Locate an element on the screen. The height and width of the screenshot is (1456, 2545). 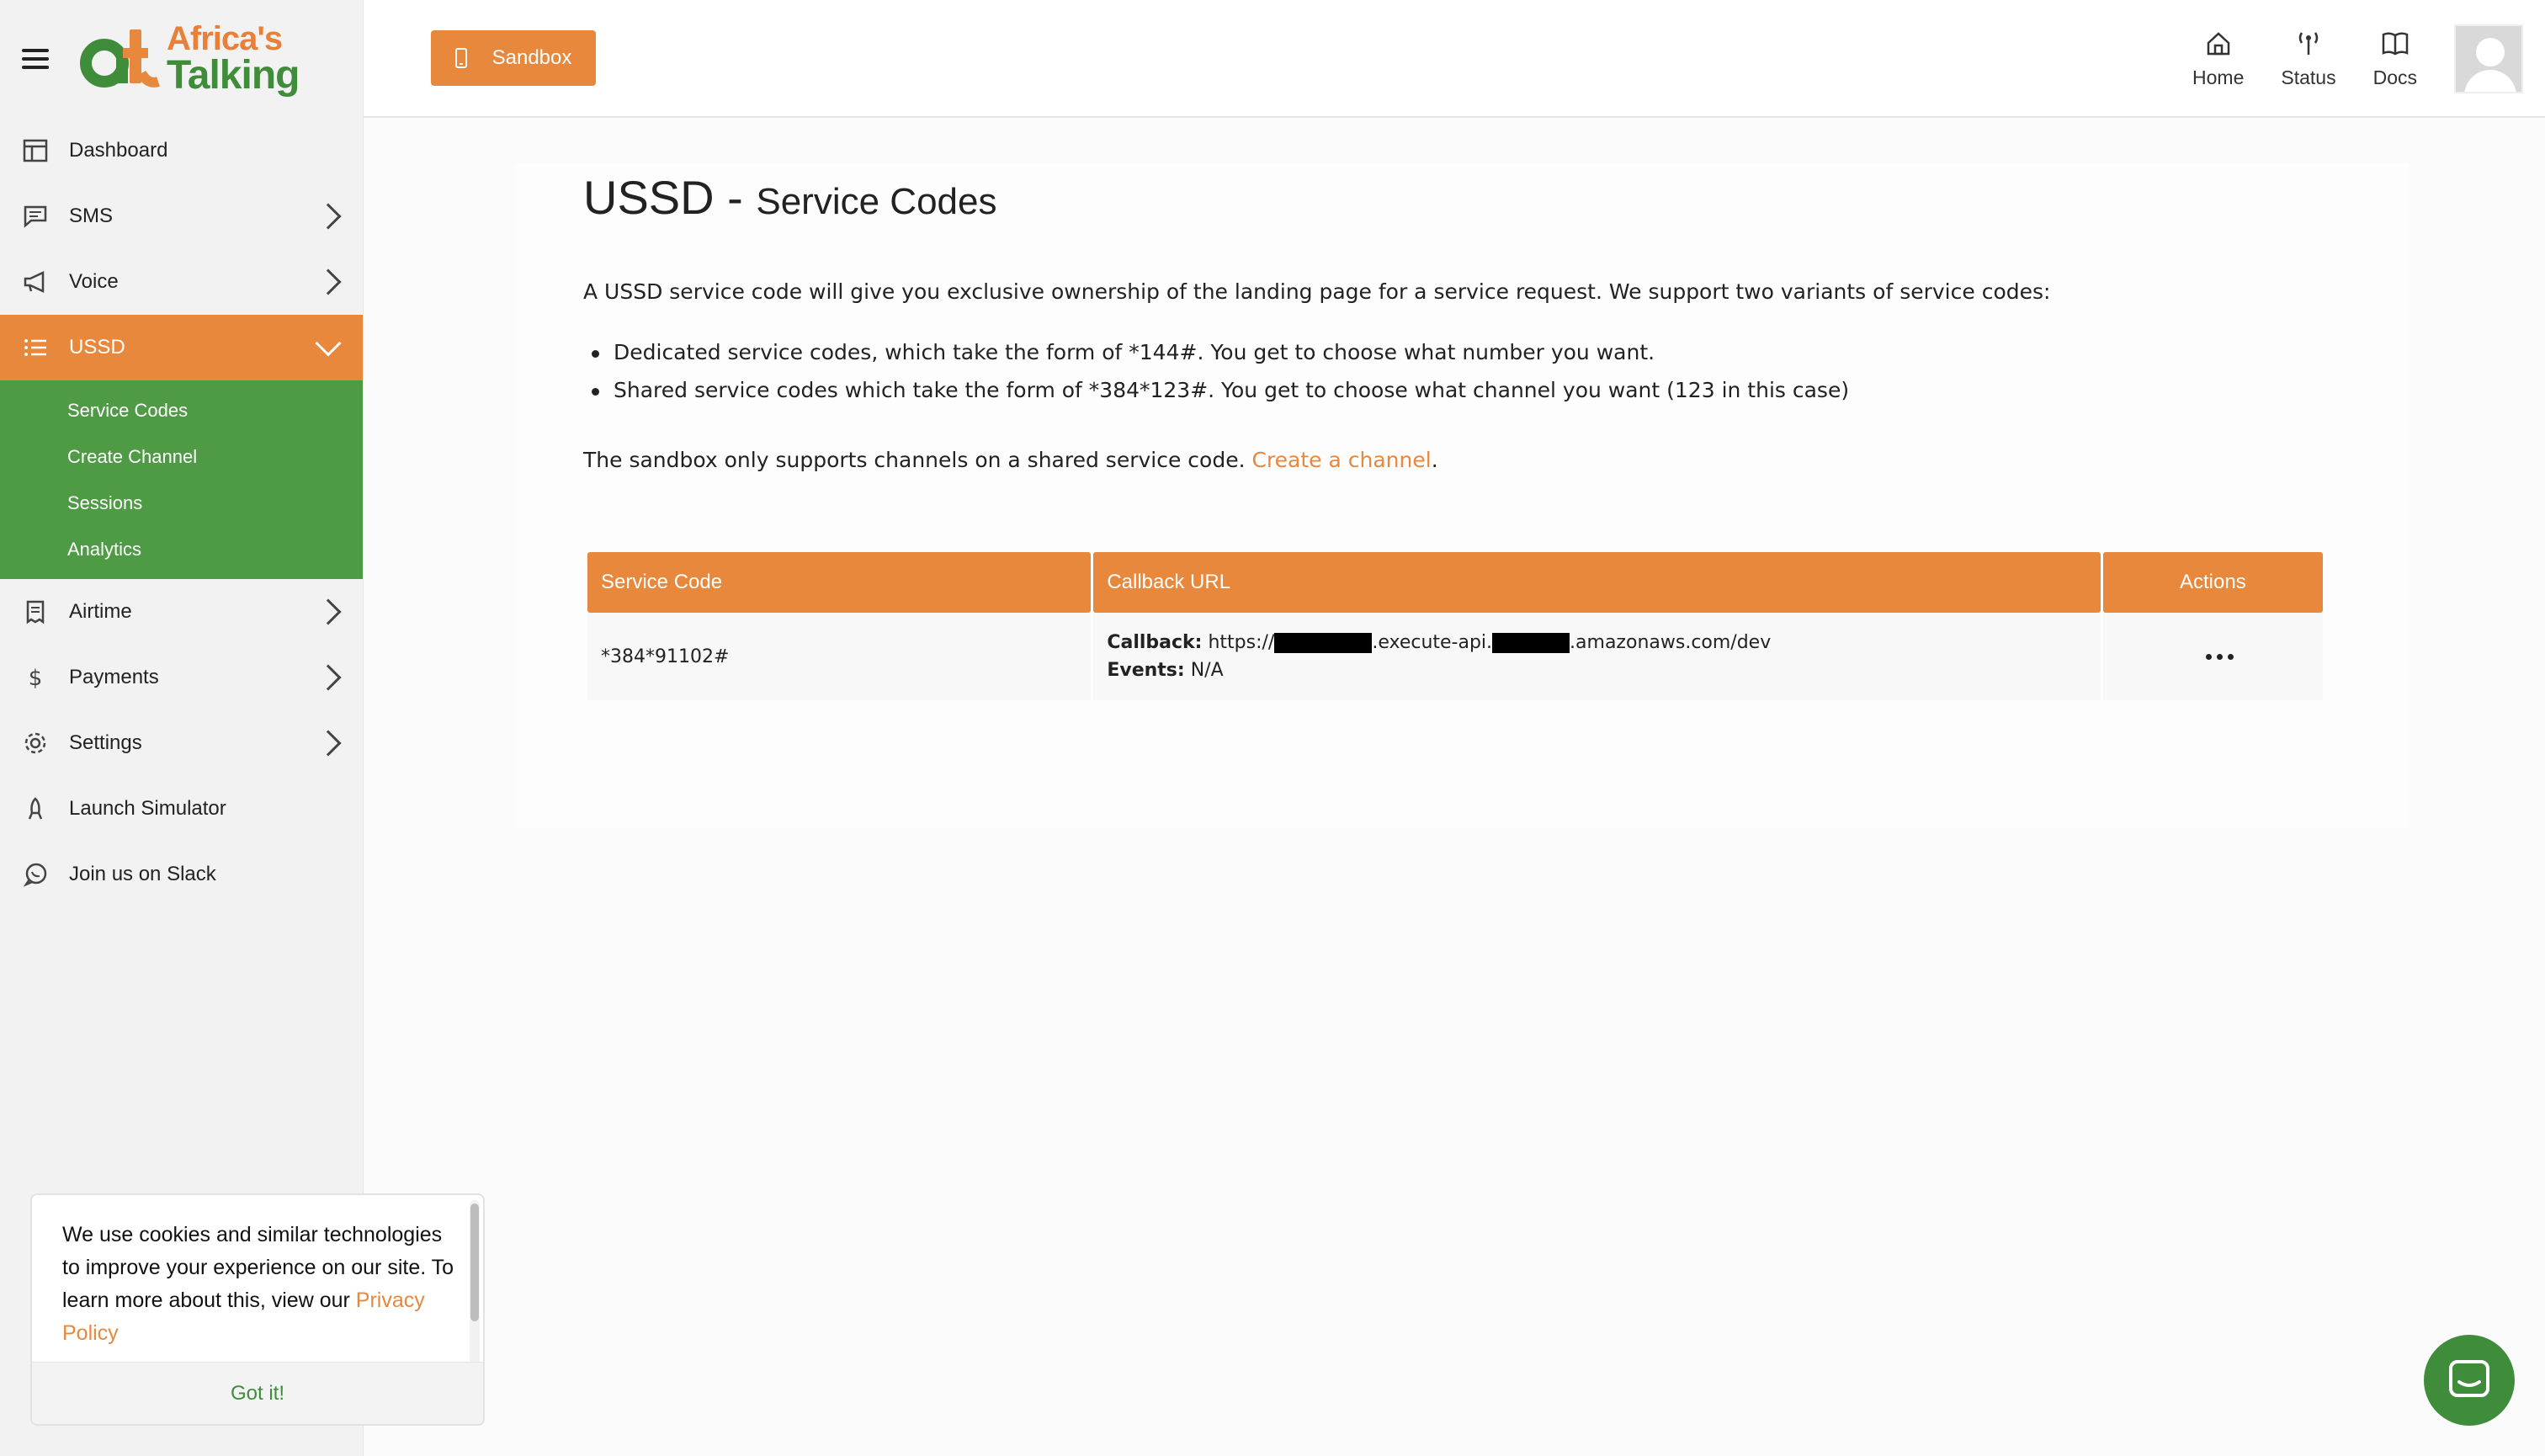
chat-launcher-button is located at coordinates (2469, 1380).